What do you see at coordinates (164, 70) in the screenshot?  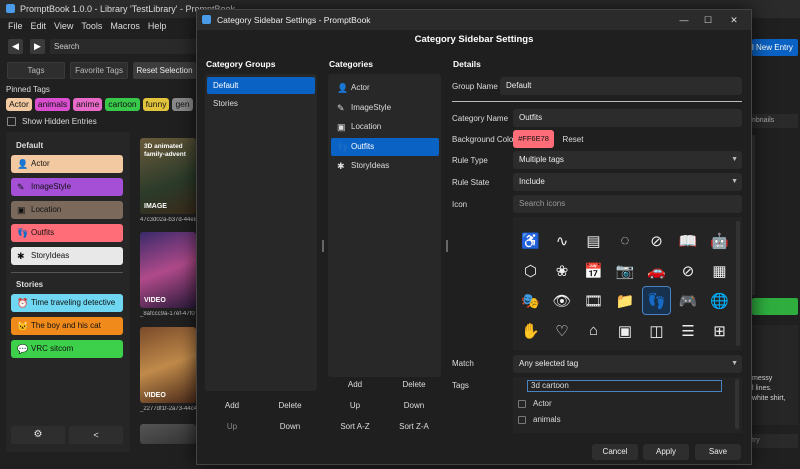 I see `tab-reset-selection: Reset Selection` at bounding box center [164, 70].